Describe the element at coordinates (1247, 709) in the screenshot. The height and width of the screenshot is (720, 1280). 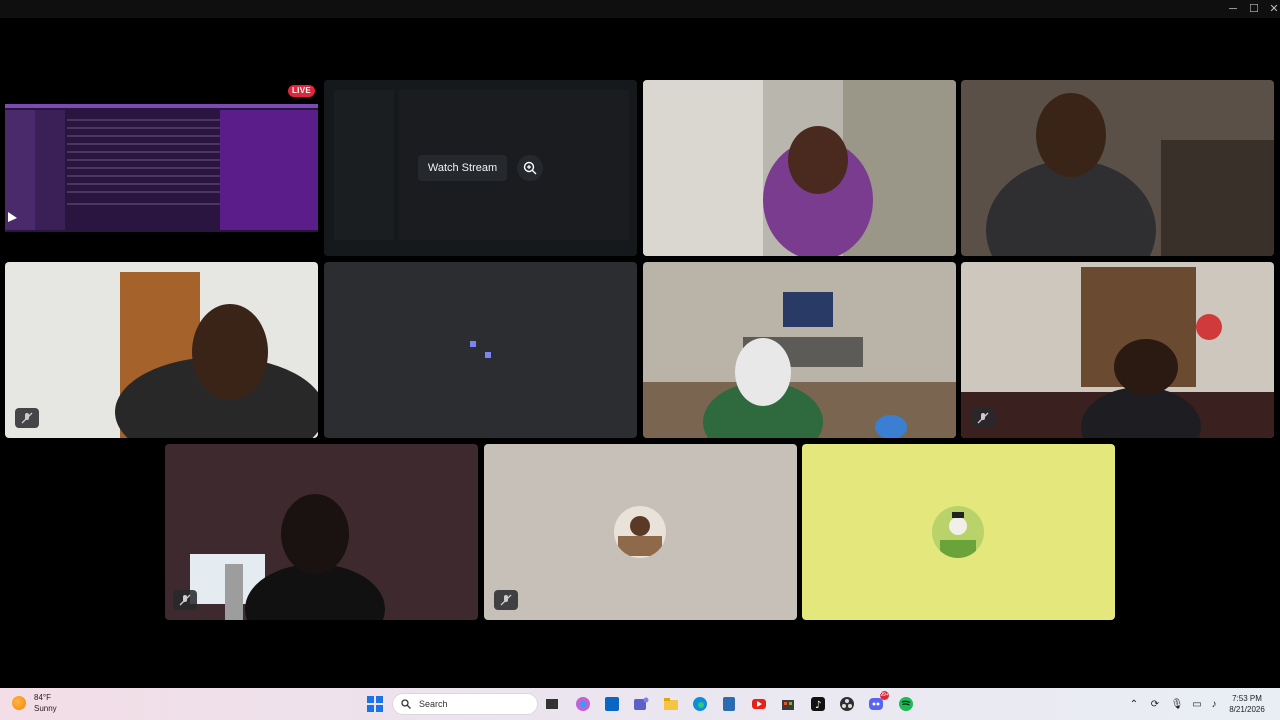
I see `date-text: 8/21/2026` at that location.